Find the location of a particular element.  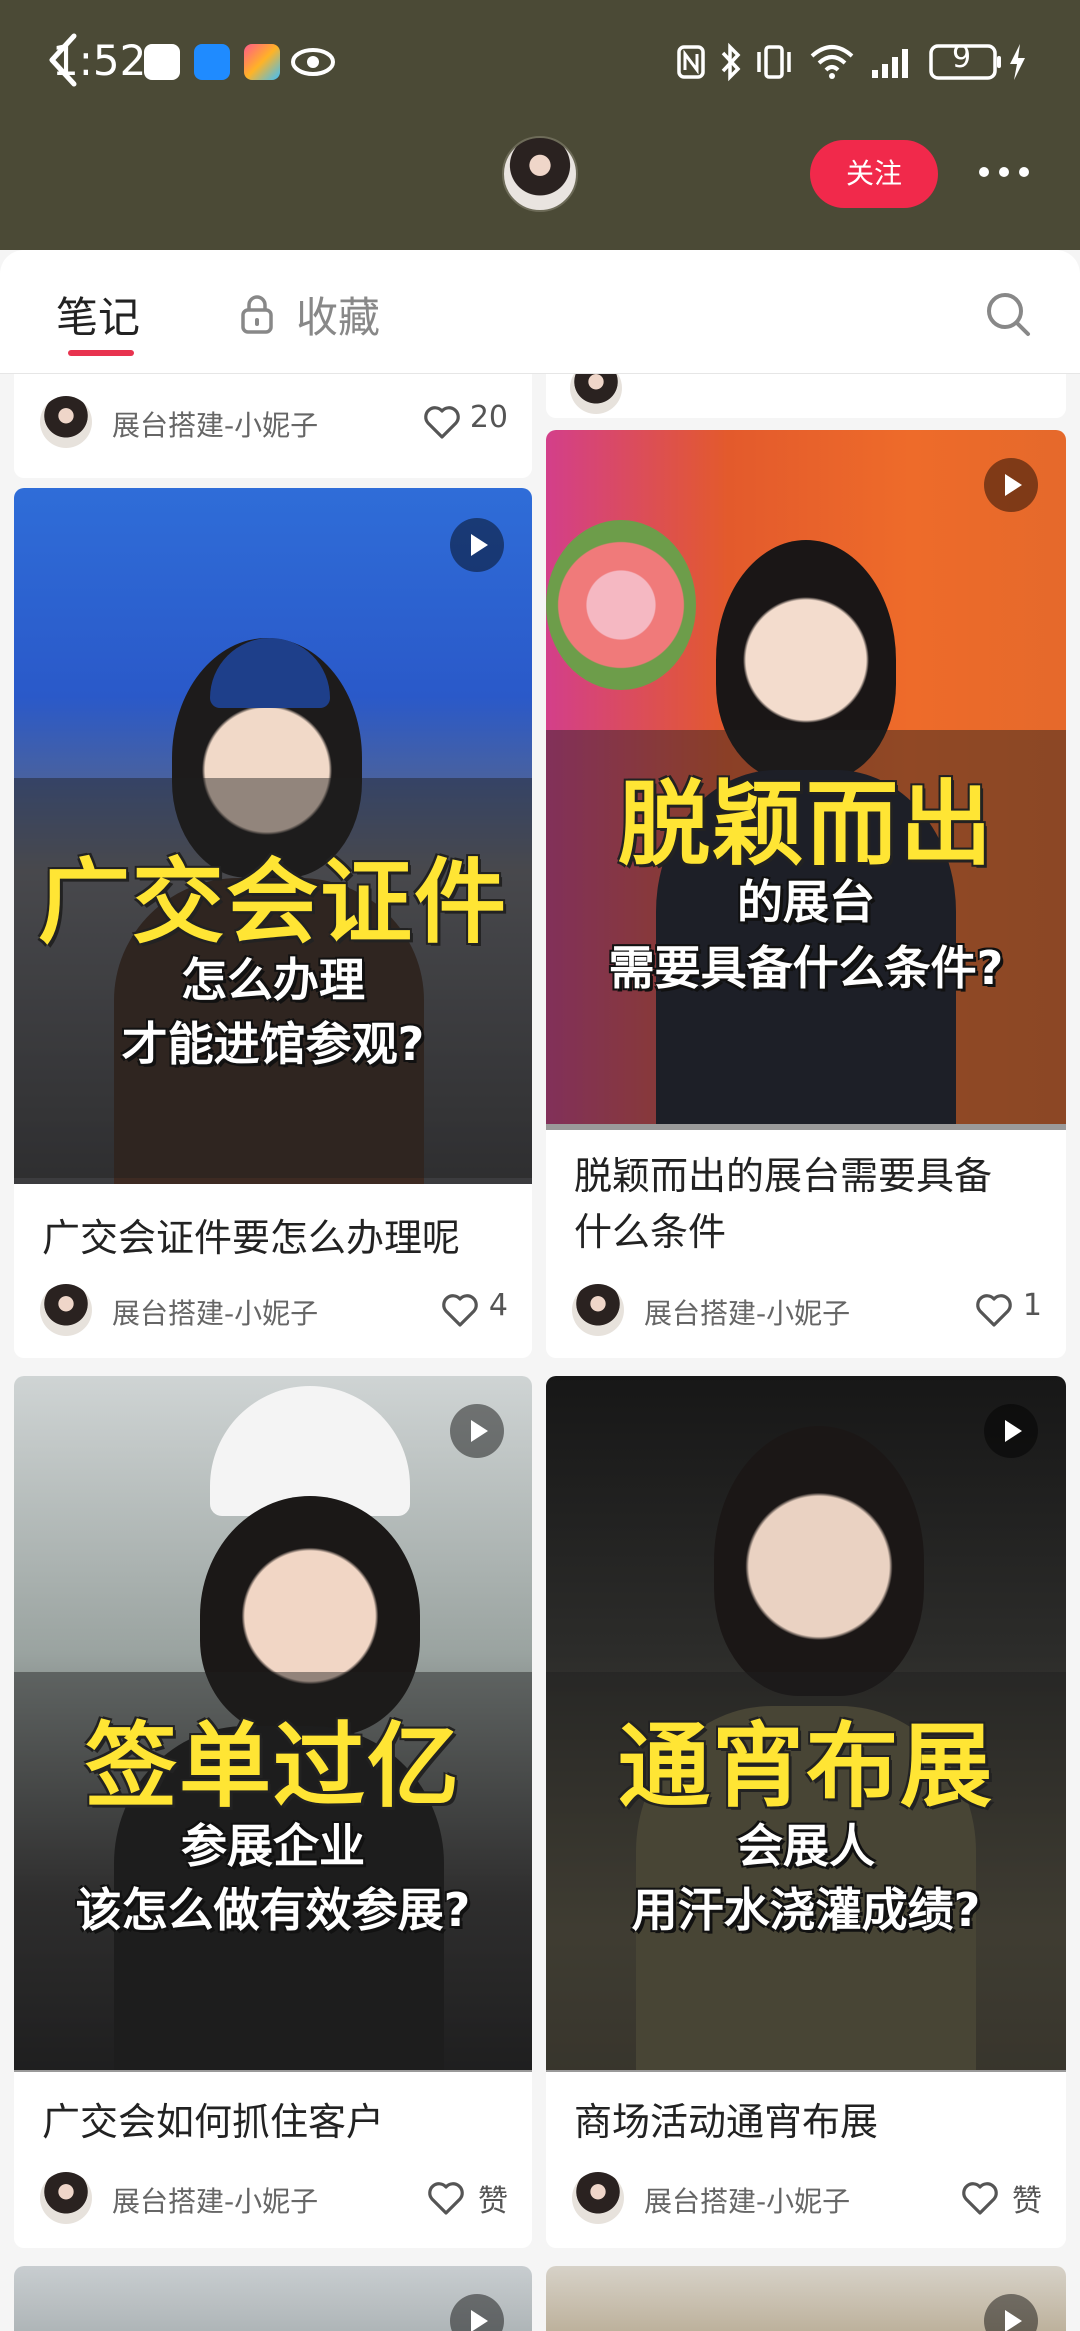

video-thumbnail: 广交会证件 怎么办理 才能进馆参观? is located at coordinates (273, 836).